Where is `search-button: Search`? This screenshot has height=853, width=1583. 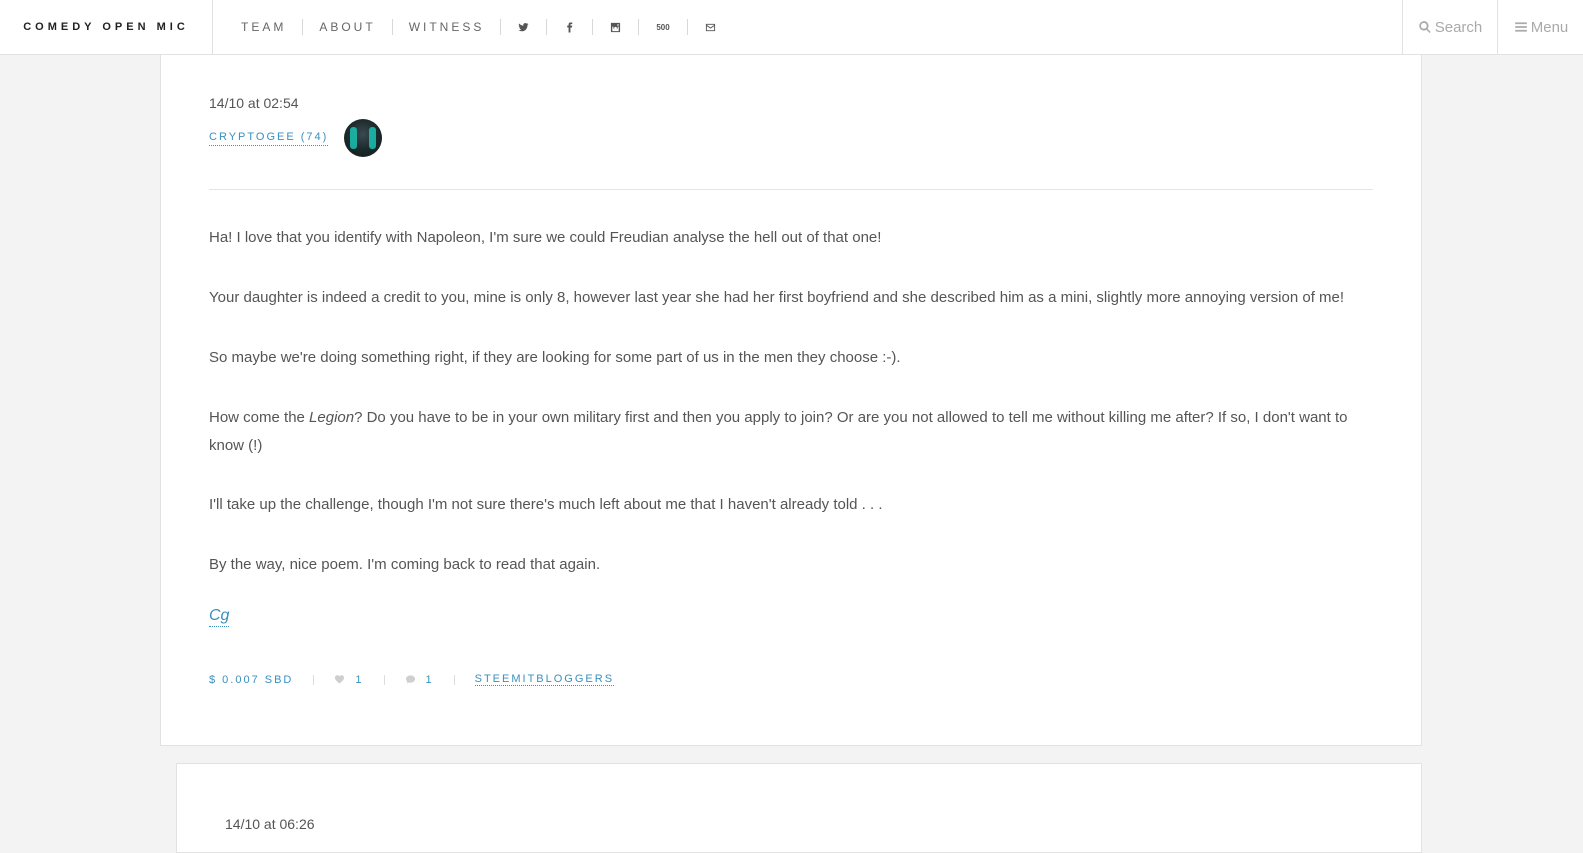
search-button: Search is located at coordinates (1449, 27).